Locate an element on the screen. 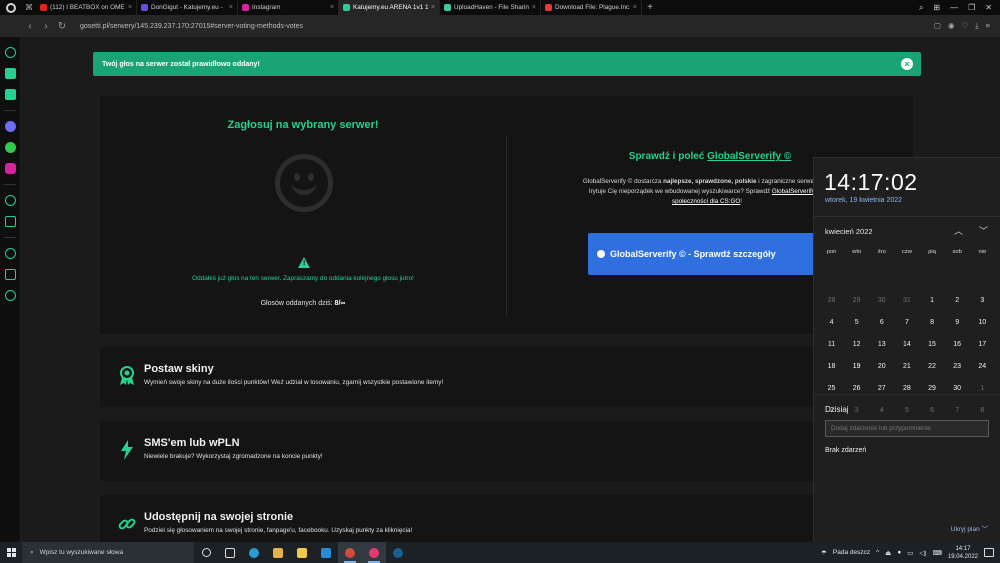 The image size is (1000, 563). usb-icon: ⏏ is located at coordinates (888, 553).